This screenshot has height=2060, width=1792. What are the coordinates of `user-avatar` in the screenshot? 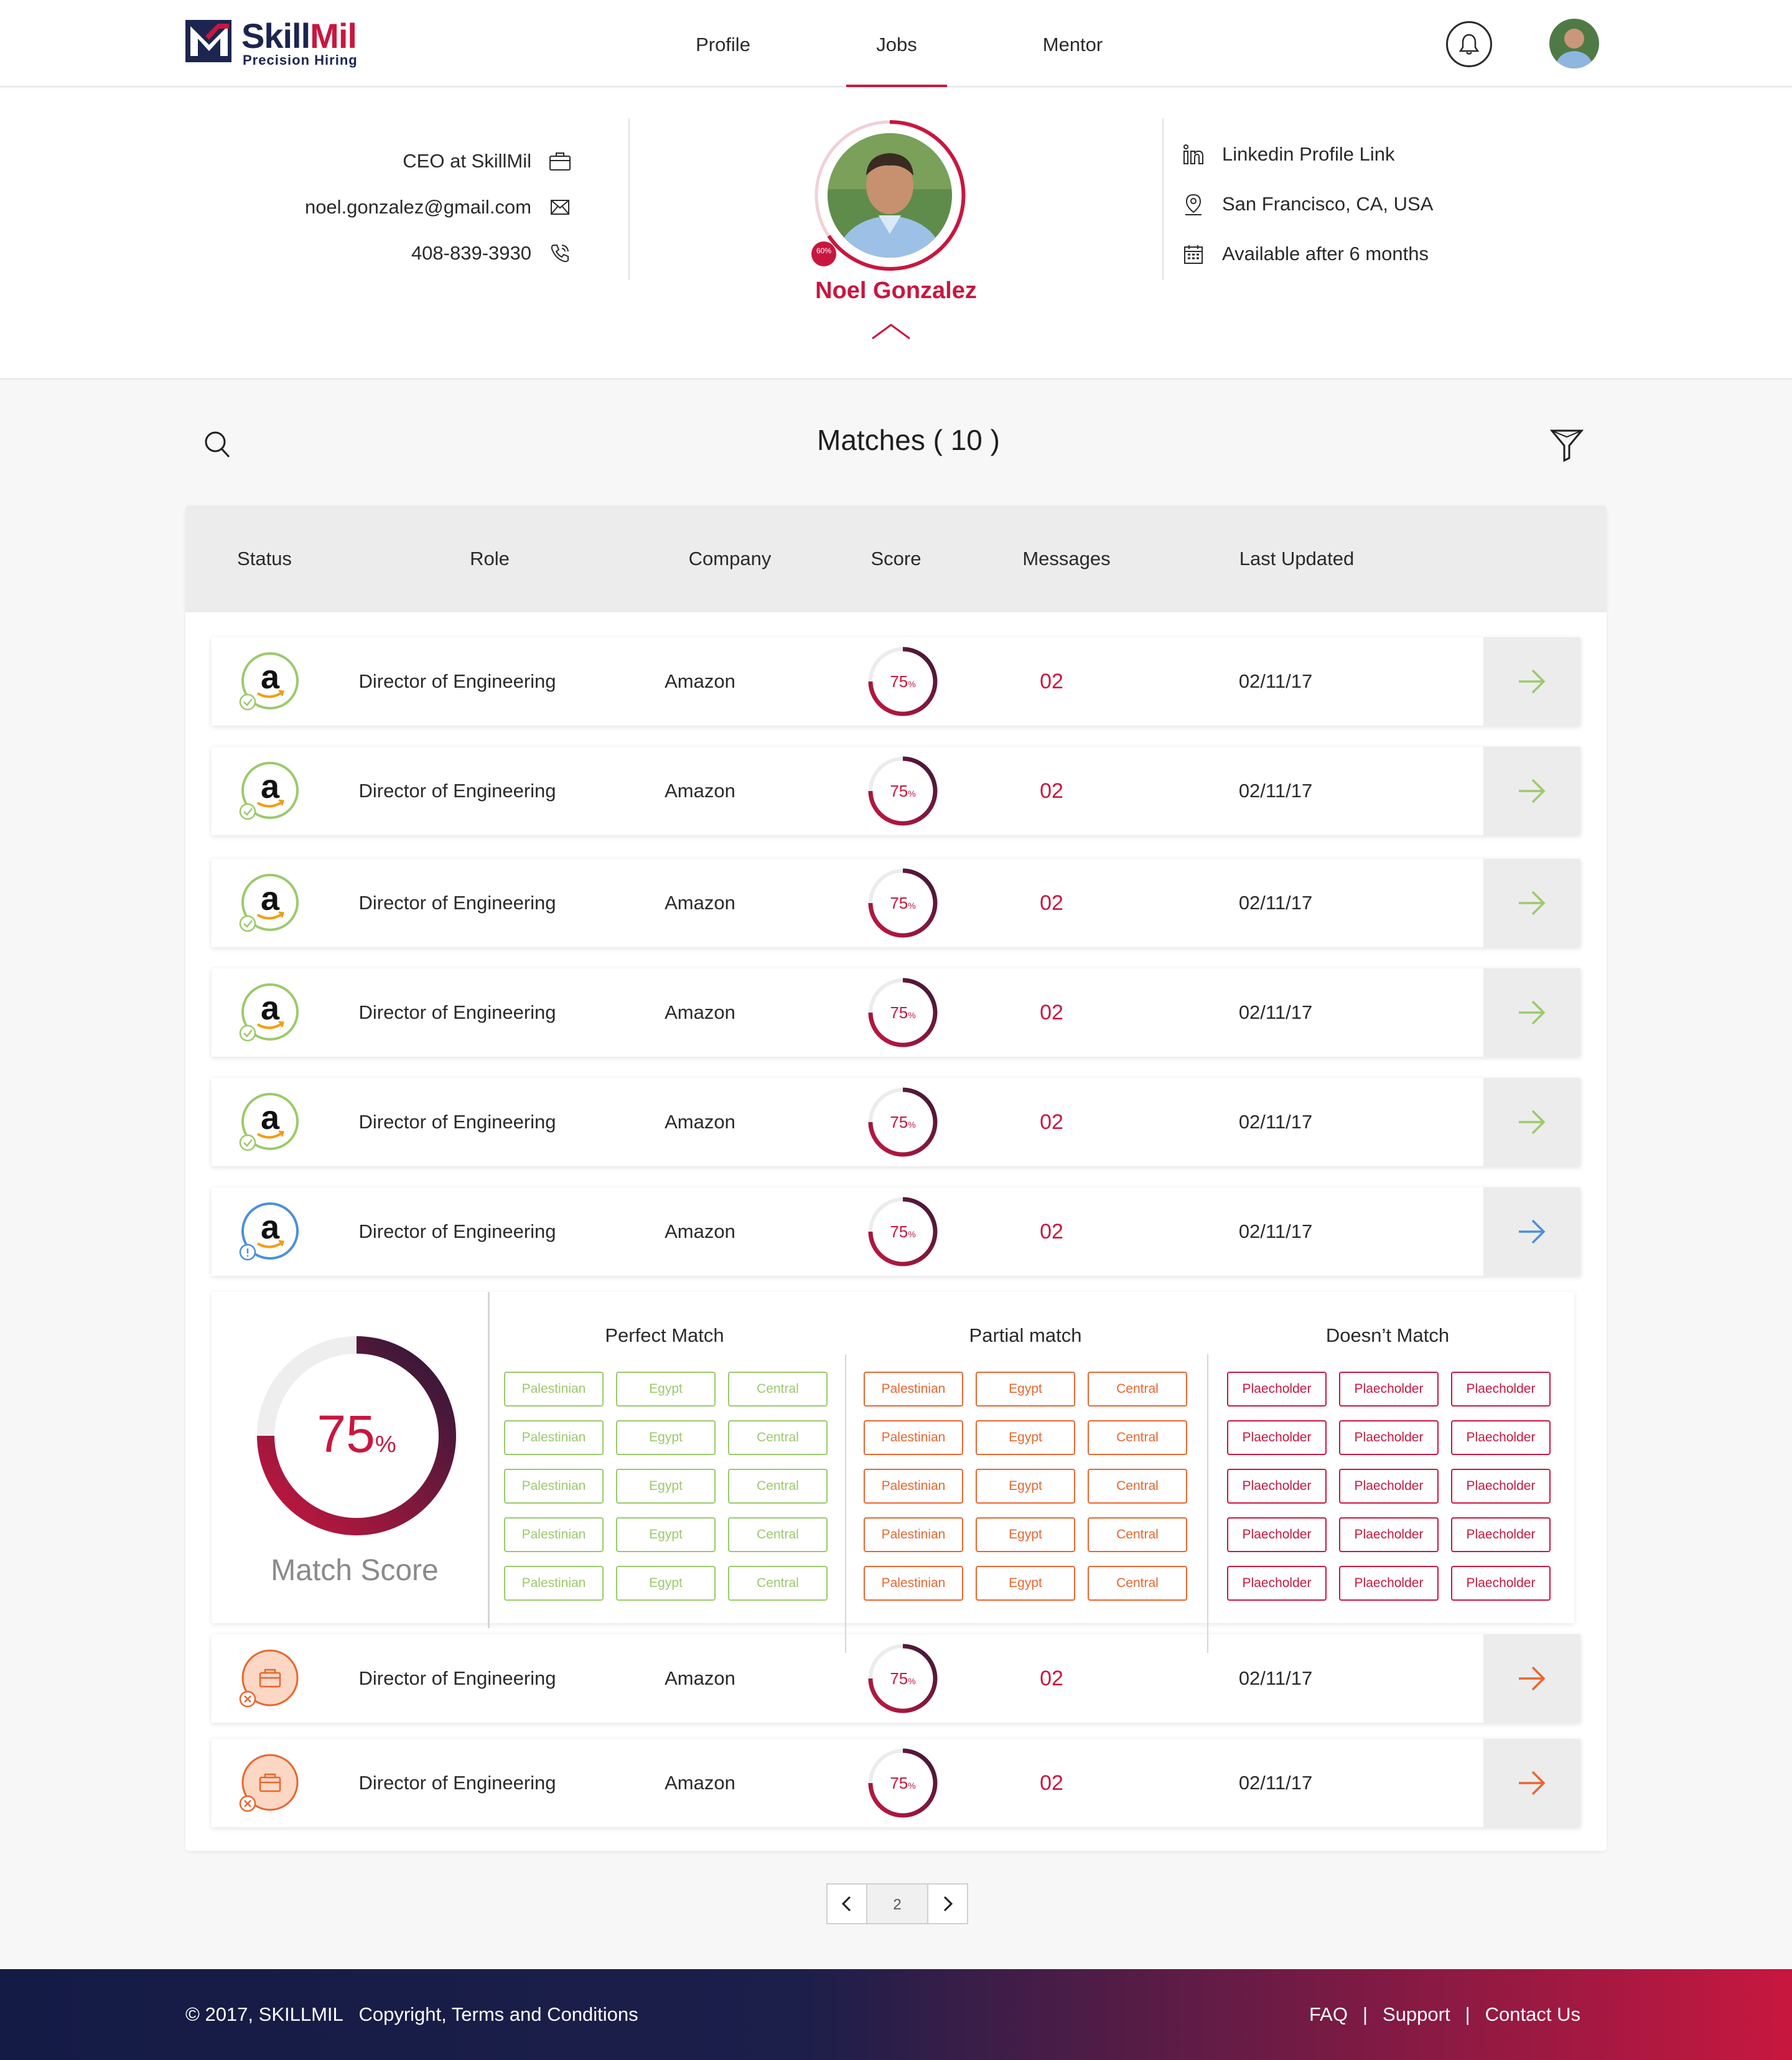 It's located at (1574, 43).